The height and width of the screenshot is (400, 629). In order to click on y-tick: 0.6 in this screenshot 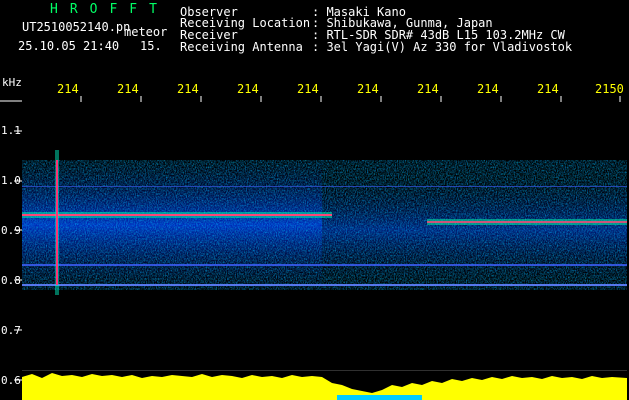, I will do `click(11, 380)`.